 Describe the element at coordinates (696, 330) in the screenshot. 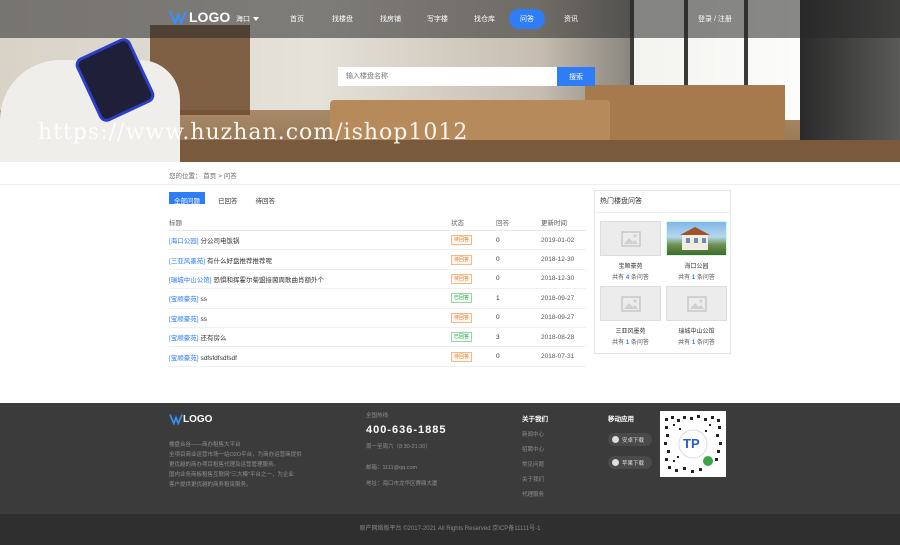

I see `estate-name: 瑞城中山公馆` at that location.